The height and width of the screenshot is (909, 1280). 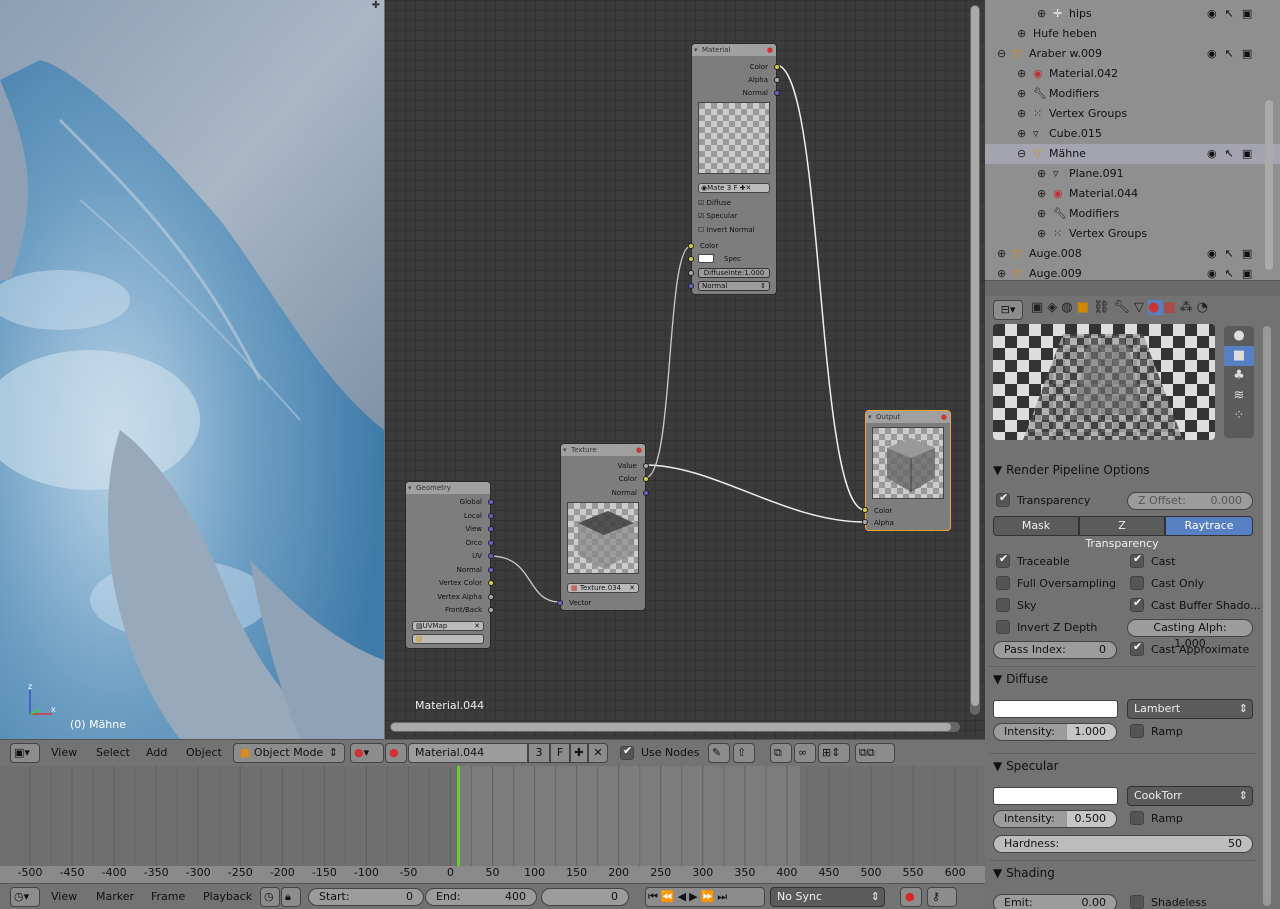 What do you see at coordinates (1190, 796) in the screenshot?
I see `specular-shader-dropdown: CookTorr ⇕` at bounding box center [1190, 796].